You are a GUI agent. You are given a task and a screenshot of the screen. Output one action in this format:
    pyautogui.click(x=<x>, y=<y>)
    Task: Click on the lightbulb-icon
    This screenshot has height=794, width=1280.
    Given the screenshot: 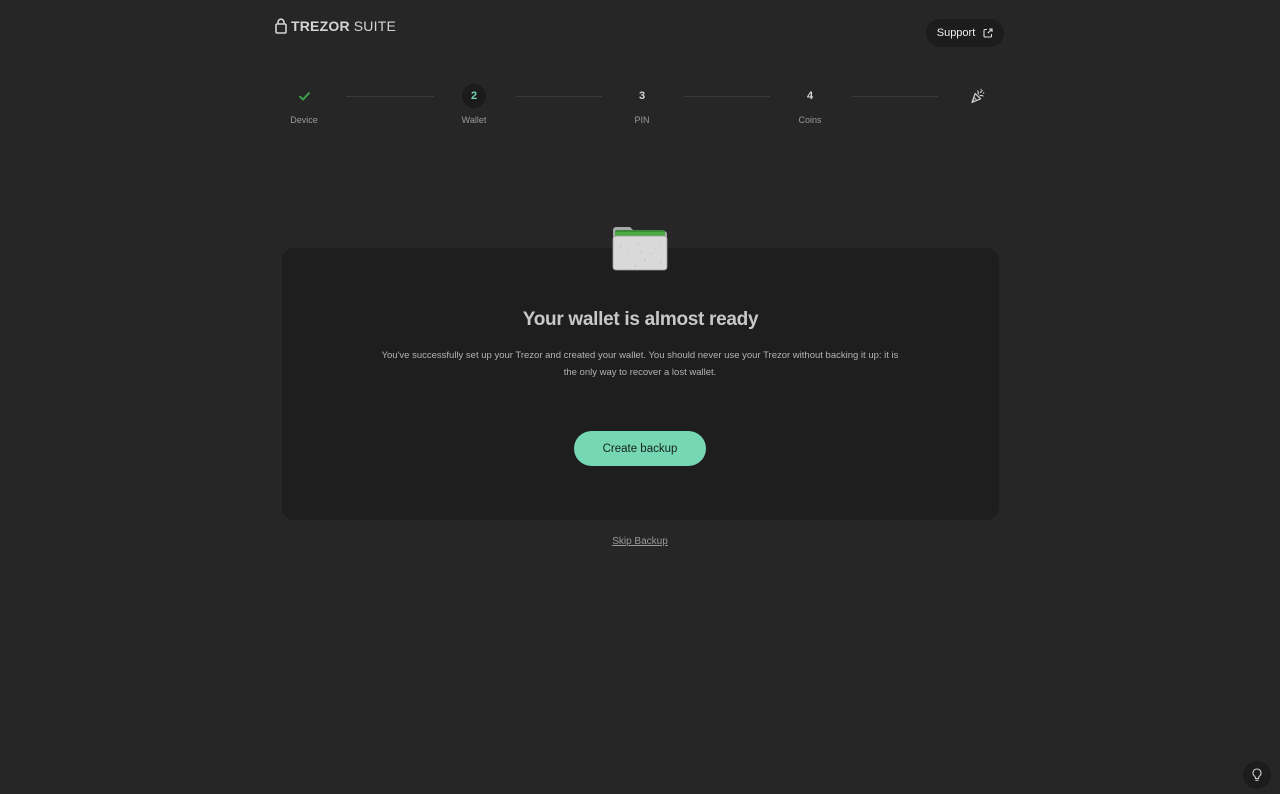 What is the action you would take?
    pyautogui.click(x=1257, y=774)
    